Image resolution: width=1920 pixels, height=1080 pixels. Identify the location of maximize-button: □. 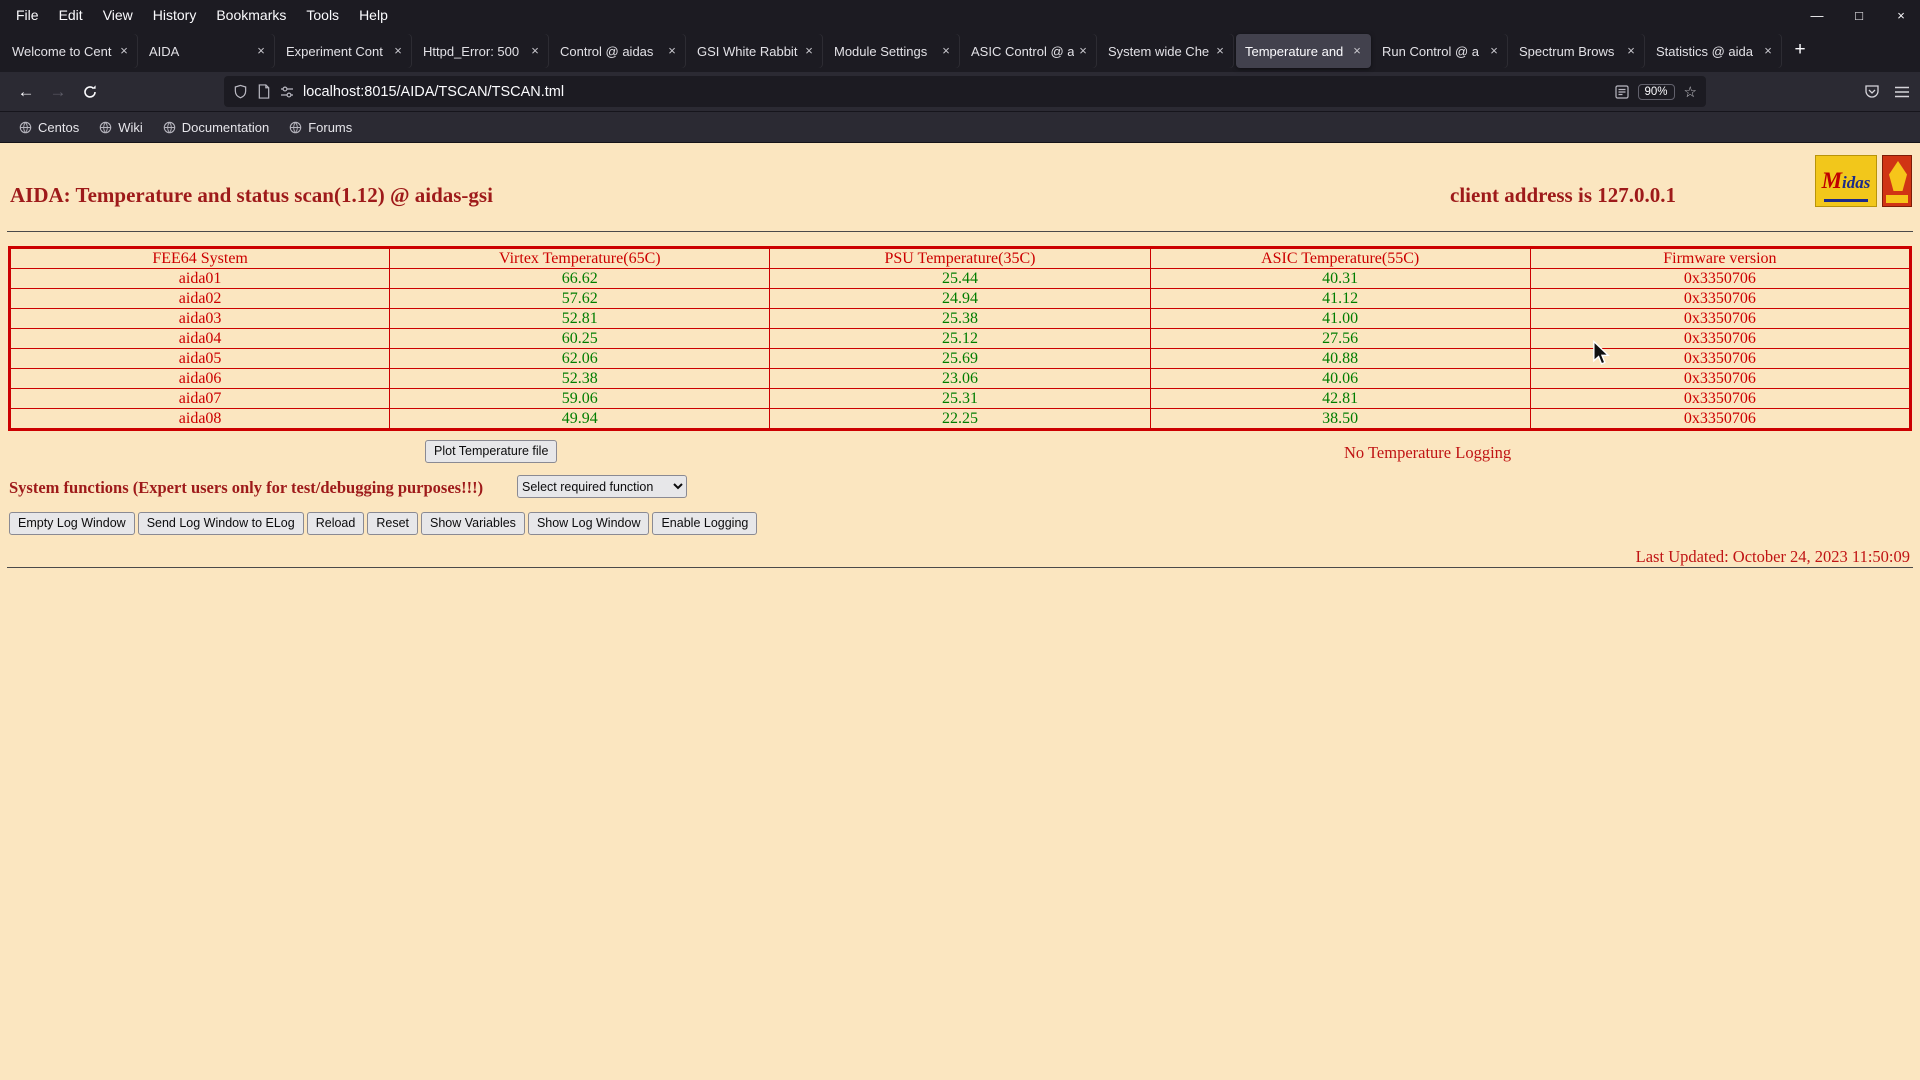
(1859, 15).